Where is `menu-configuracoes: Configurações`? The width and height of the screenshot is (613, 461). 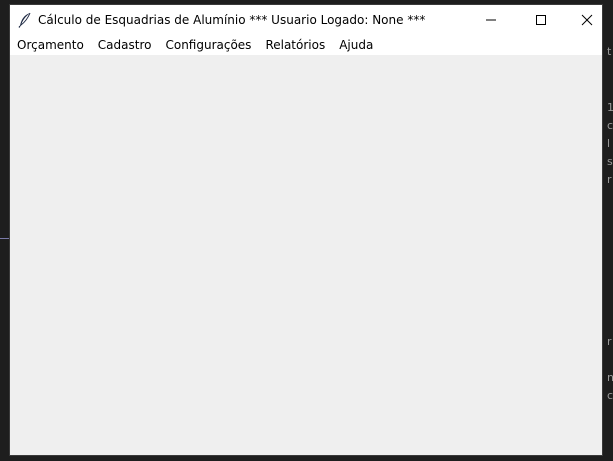
menu-configuracoes: Configurações is located at coordinates (208, 45).